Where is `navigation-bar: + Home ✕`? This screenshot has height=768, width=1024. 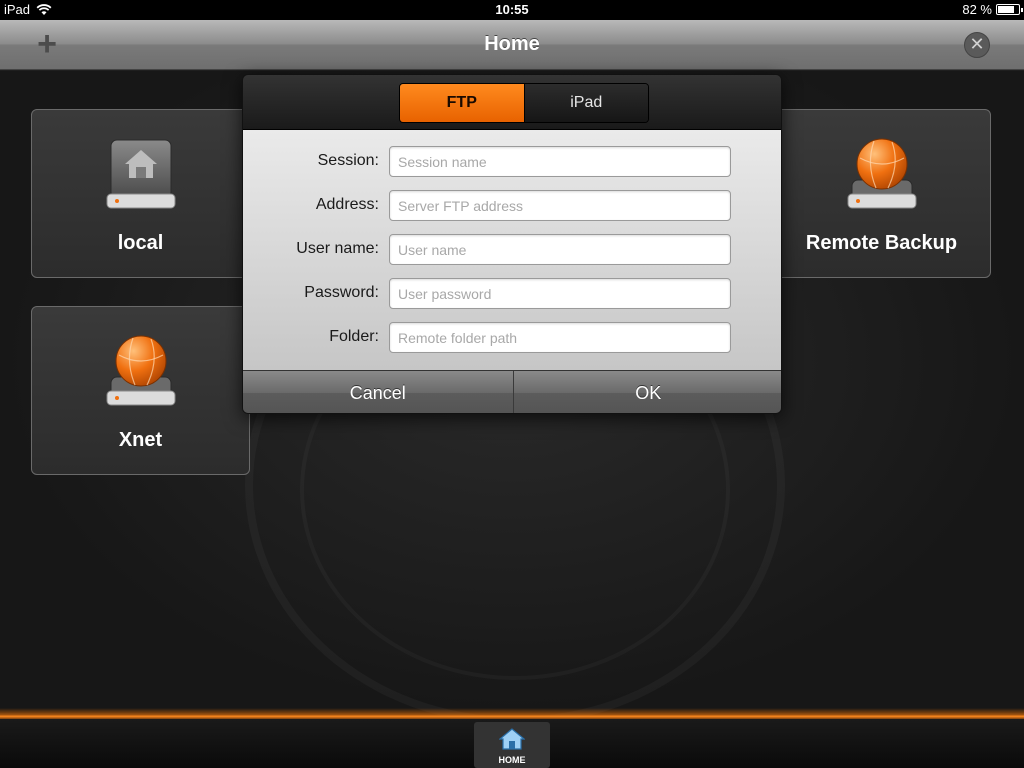
navigation-bar: + Home ✕ is located at coordinates (512, 45).